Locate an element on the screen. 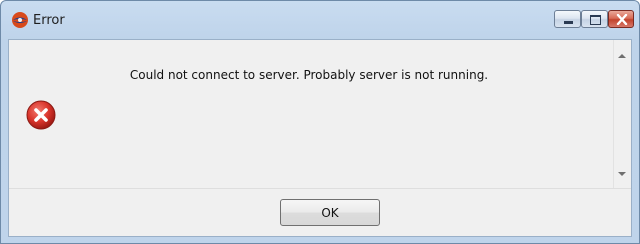 The image size is (640, 244). minimize-icon is located at coordinates (568, 22).